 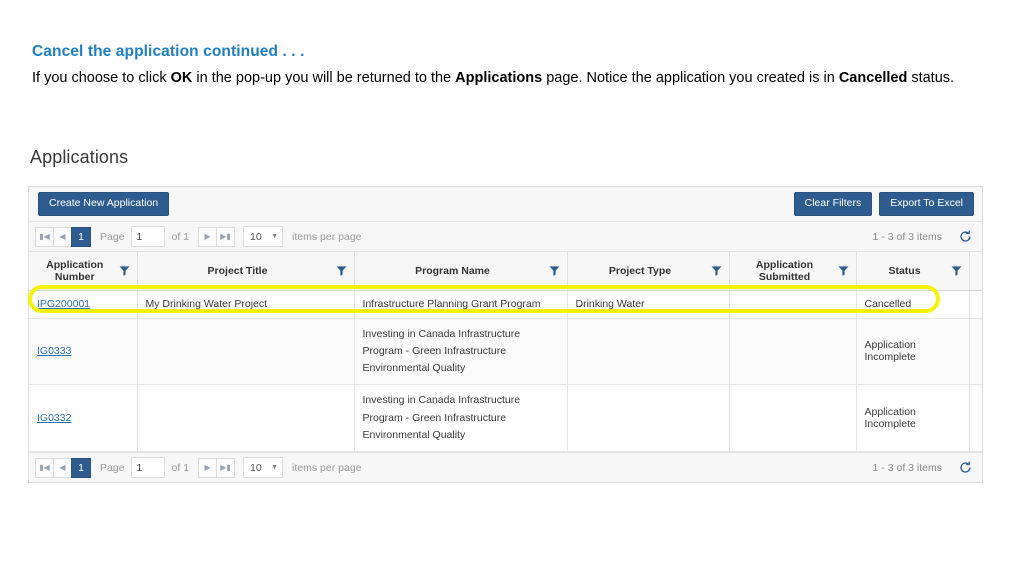 I want to click on body-run-1: OK, so click(x=181, y=77).